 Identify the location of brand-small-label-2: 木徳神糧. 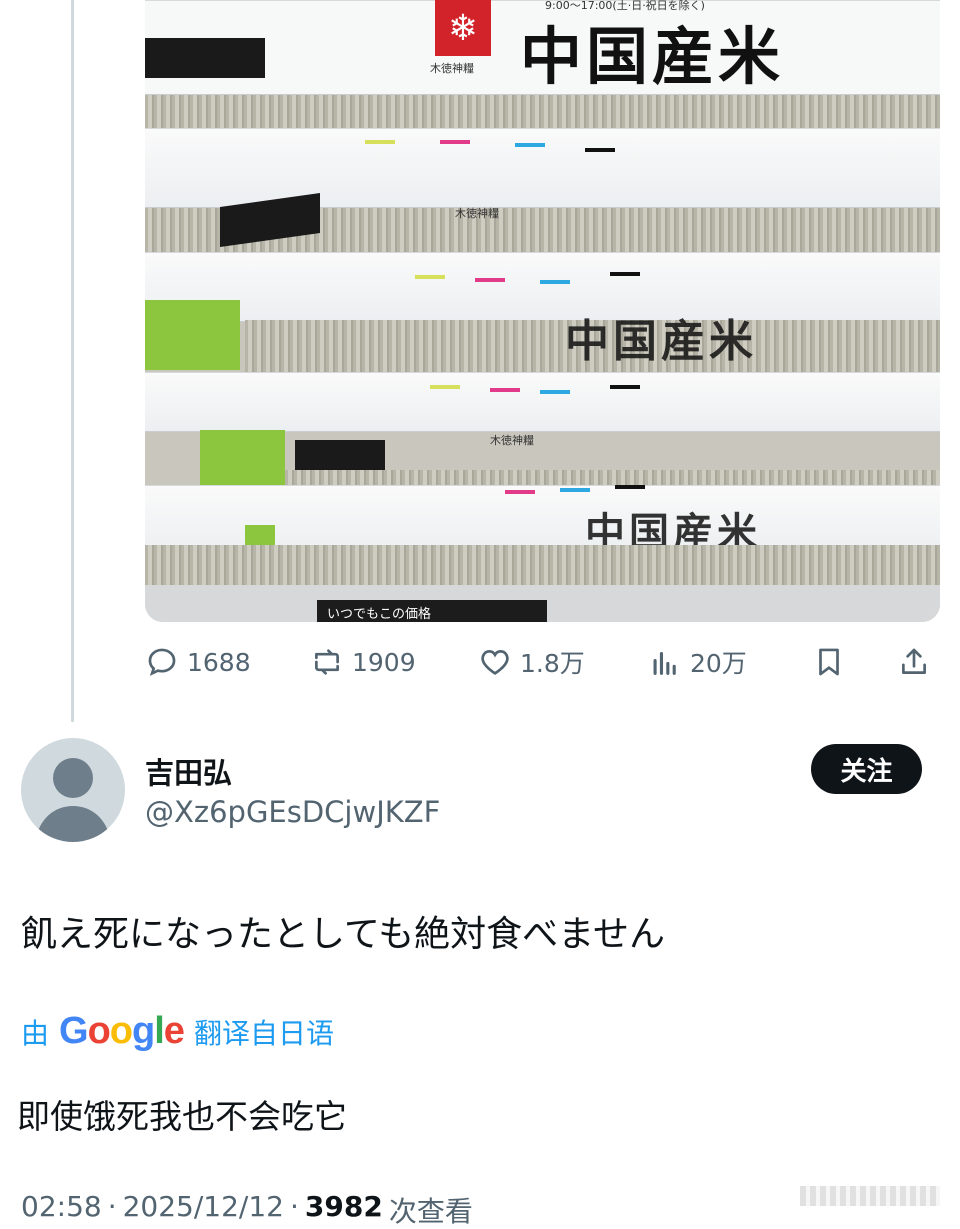
(477, 213).